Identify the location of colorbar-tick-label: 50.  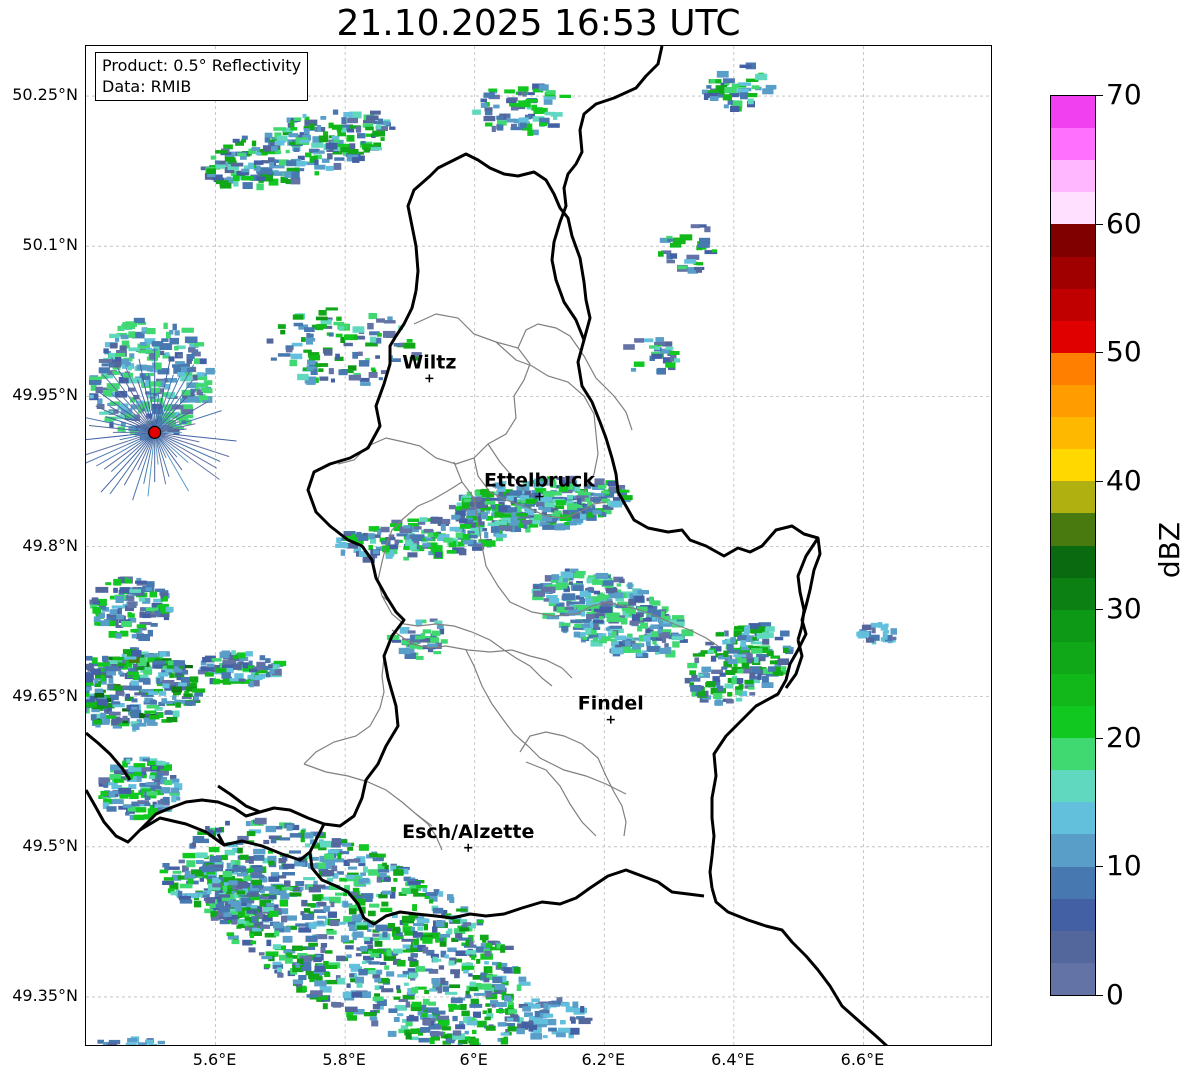
(1124, 352).